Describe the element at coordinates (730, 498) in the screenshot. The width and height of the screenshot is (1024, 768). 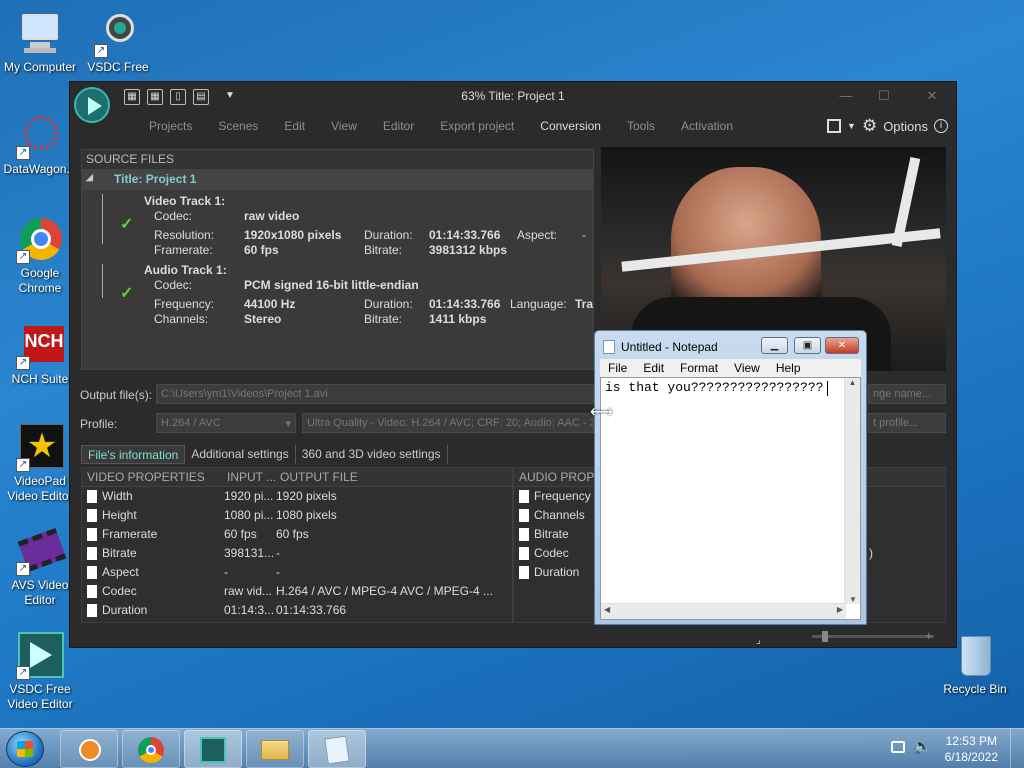
I see `notepad-text-area: is that you????????????????? ▲ ▼ ◀ ▶` at that location.